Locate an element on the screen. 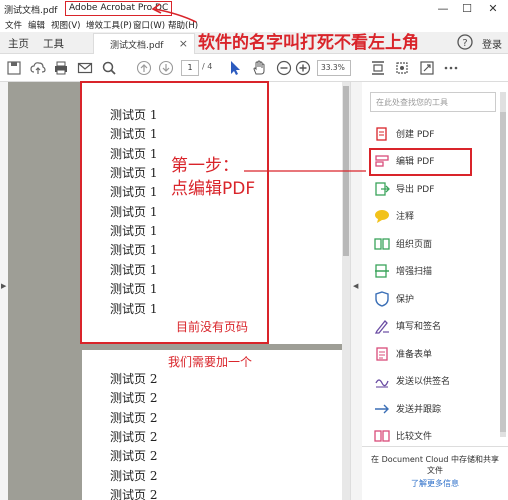  tool-label: 组织页面 is located at coordinates (414, 245).